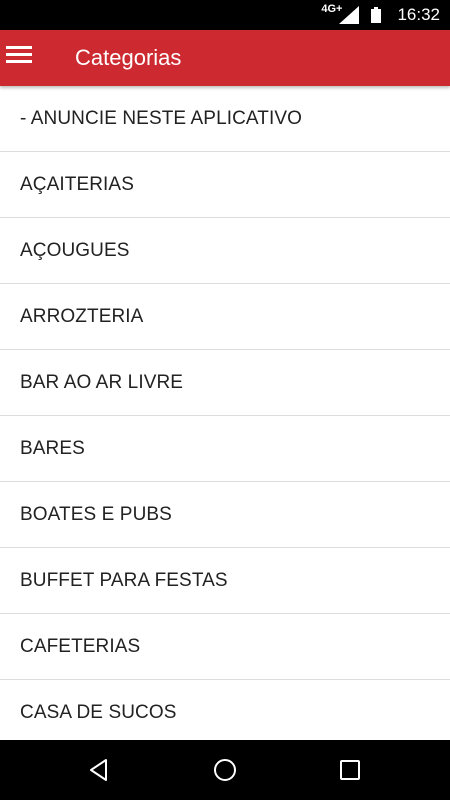 This screenshot has height=800, width=450. Describe the element at coordinates (225, 449) in the screenshot. I see `category-item: BARES` at that location.